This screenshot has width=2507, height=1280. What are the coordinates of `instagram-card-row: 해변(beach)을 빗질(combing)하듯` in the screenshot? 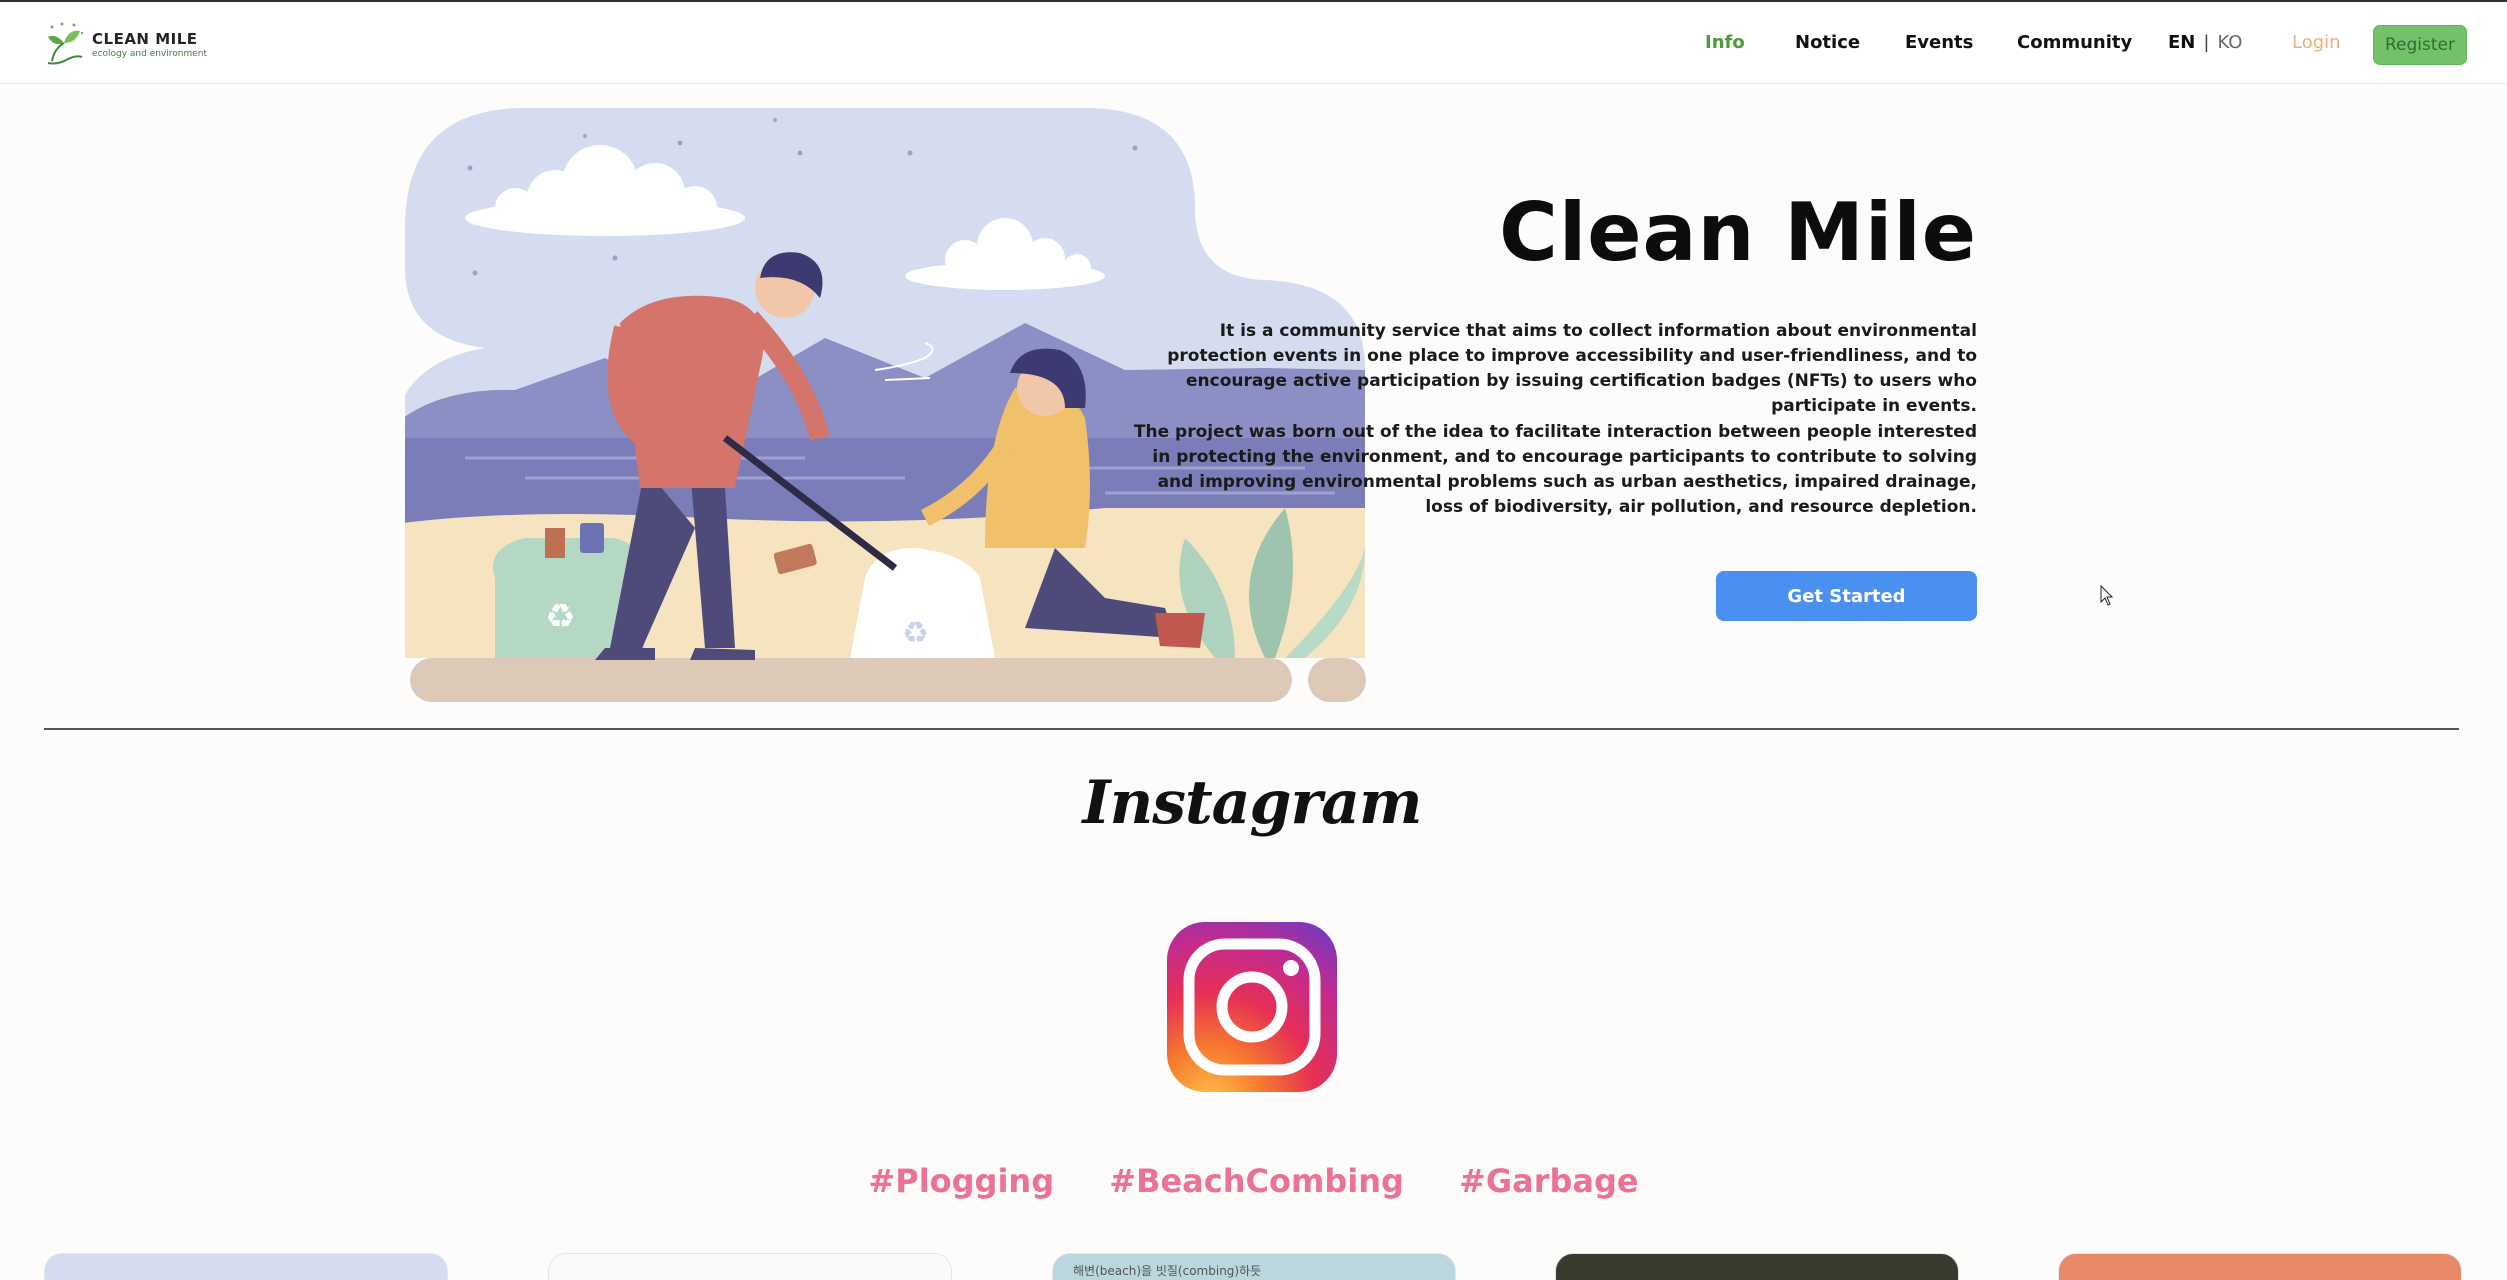 It's located at (1253, 1266).